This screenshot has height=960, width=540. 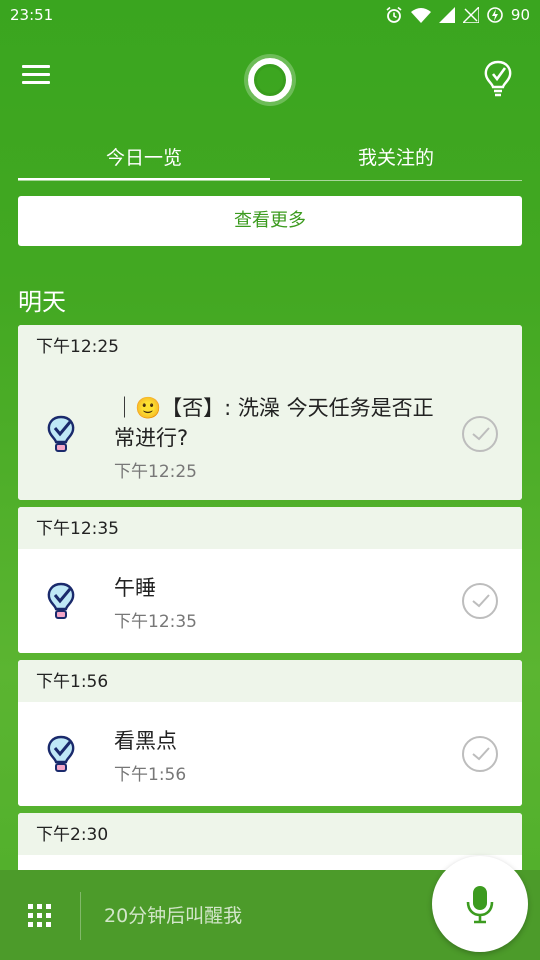 I want to click on grid-icon, so click(x=40, y=916).